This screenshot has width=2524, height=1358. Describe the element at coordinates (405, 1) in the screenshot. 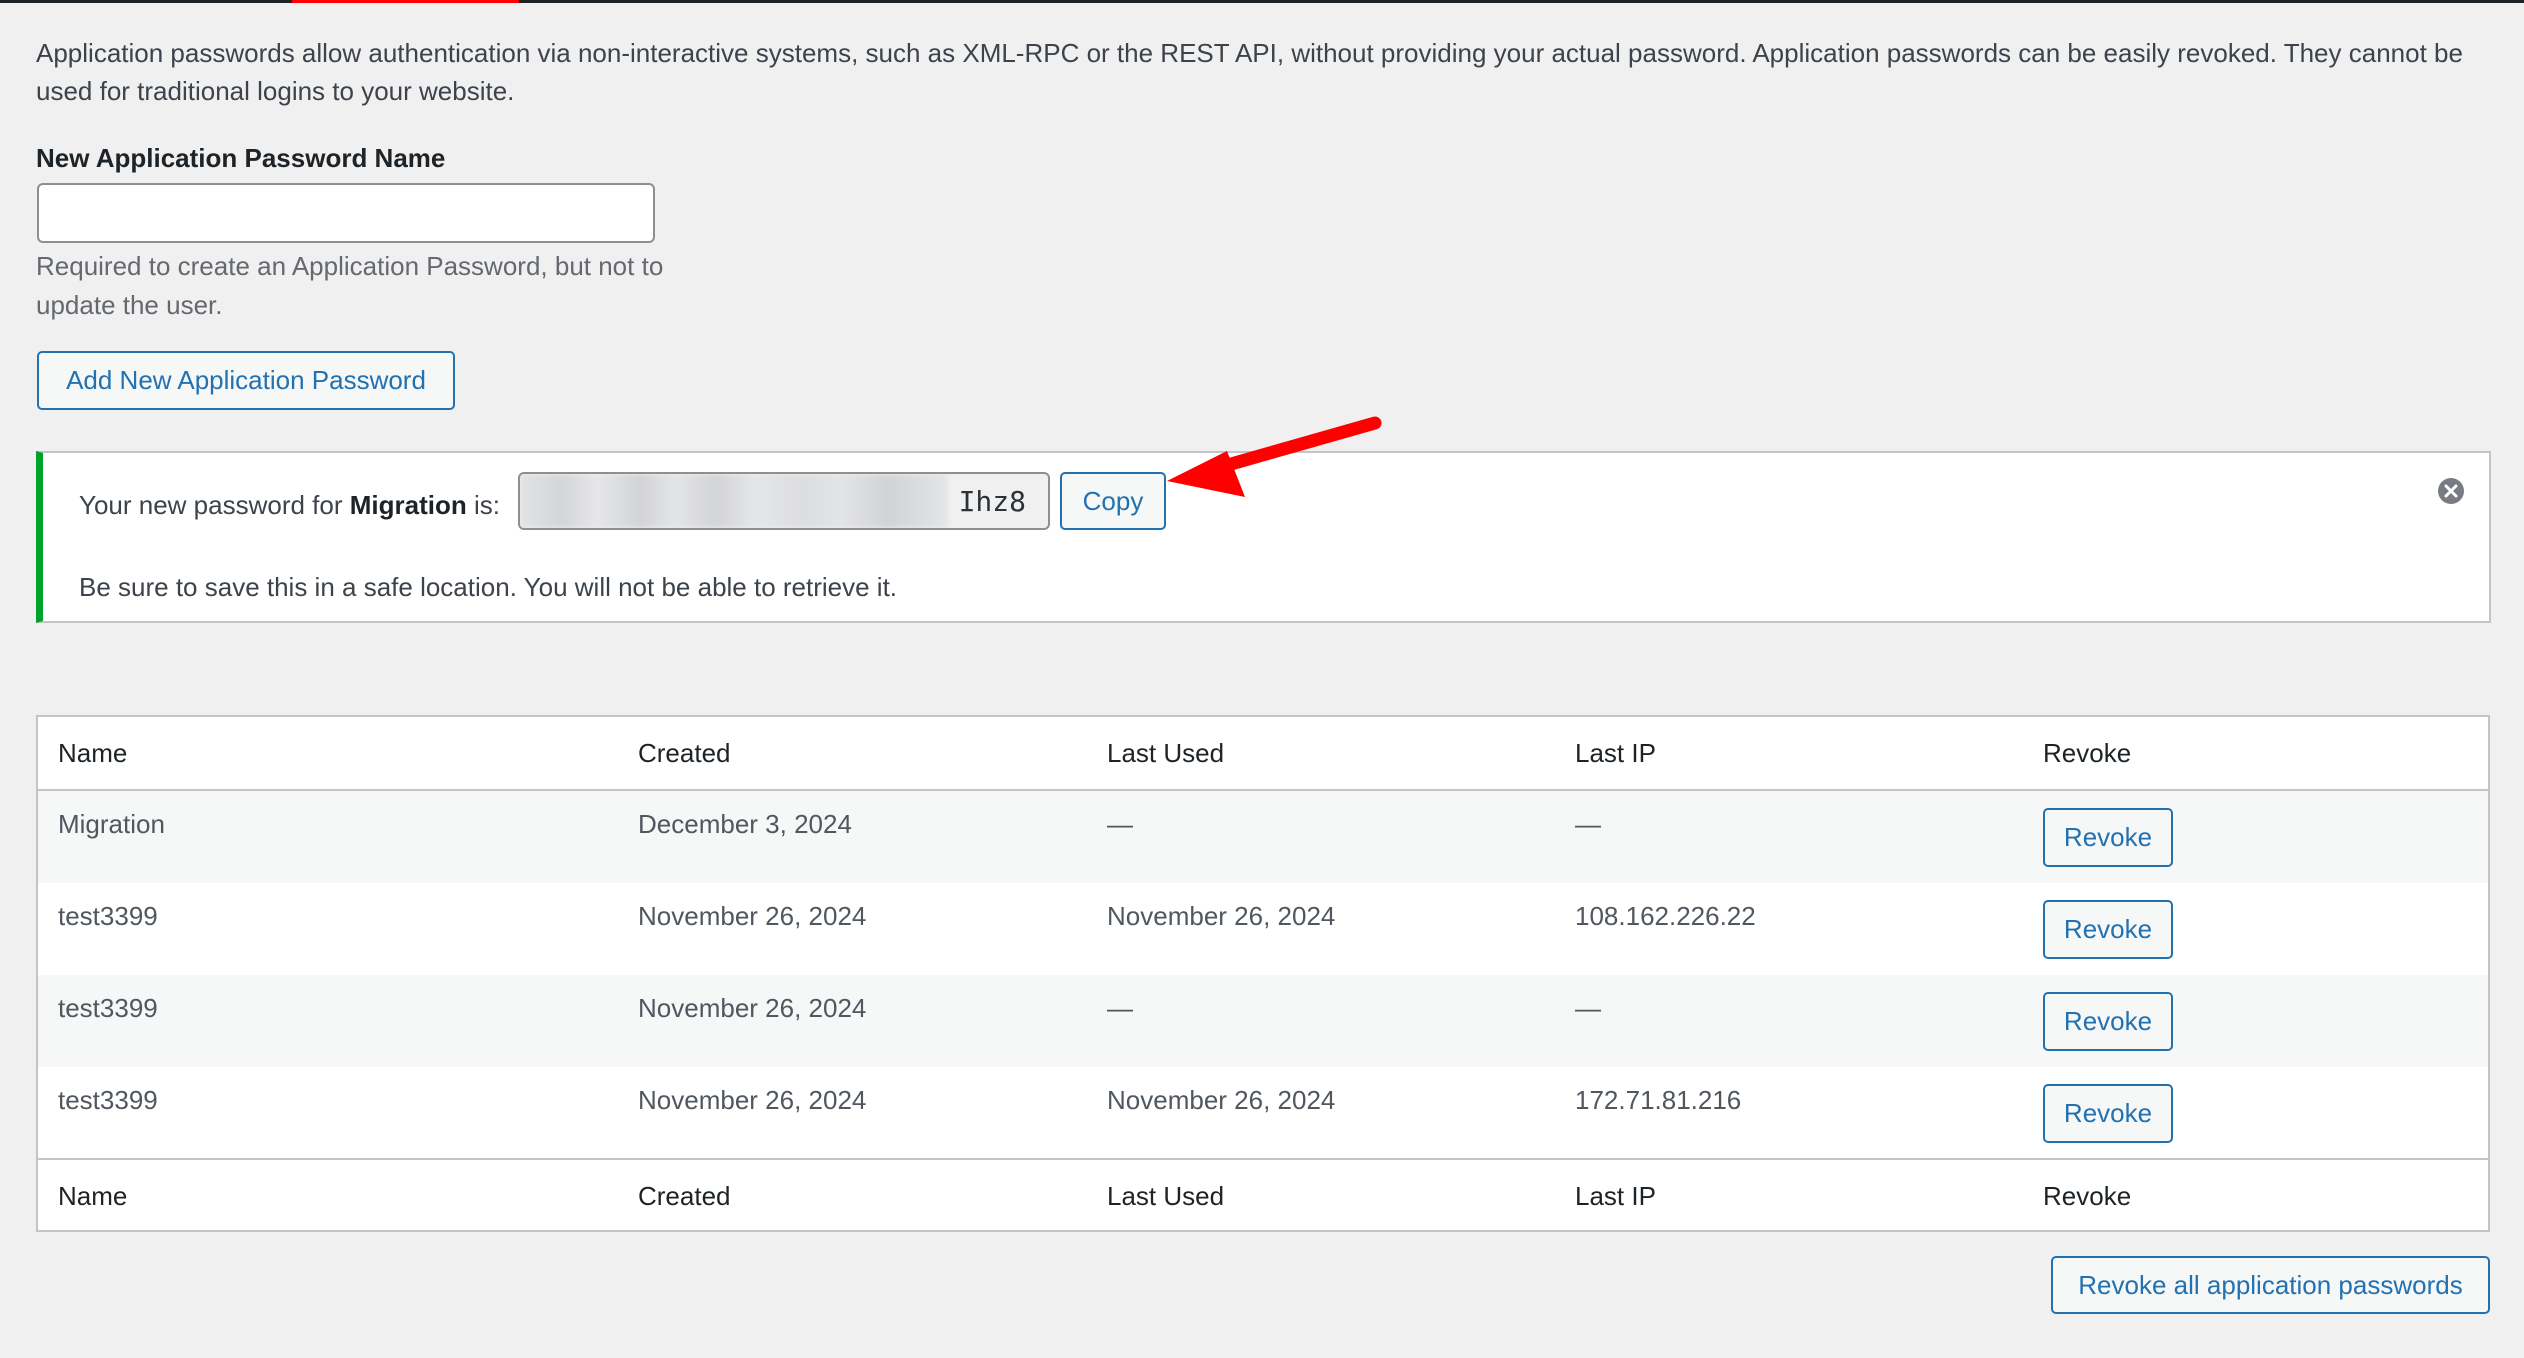

I see `active-tab-indicator` at that location.